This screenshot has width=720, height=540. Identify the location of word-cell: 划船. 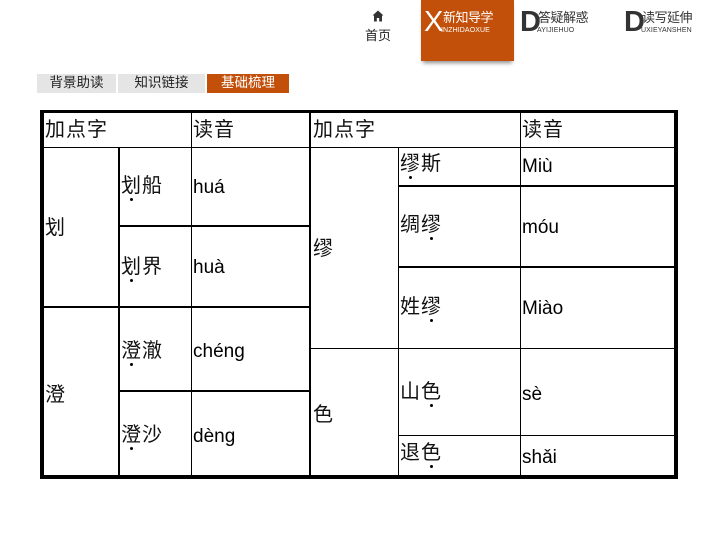
(142, 187).